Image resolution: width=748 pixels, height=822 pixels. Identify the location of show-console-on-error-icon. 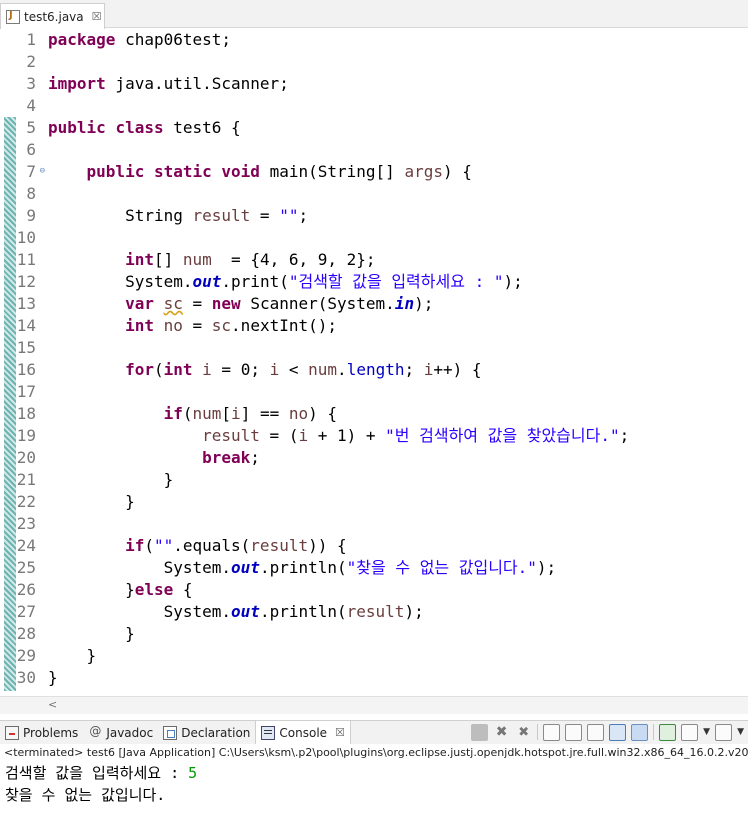
(640, 732).